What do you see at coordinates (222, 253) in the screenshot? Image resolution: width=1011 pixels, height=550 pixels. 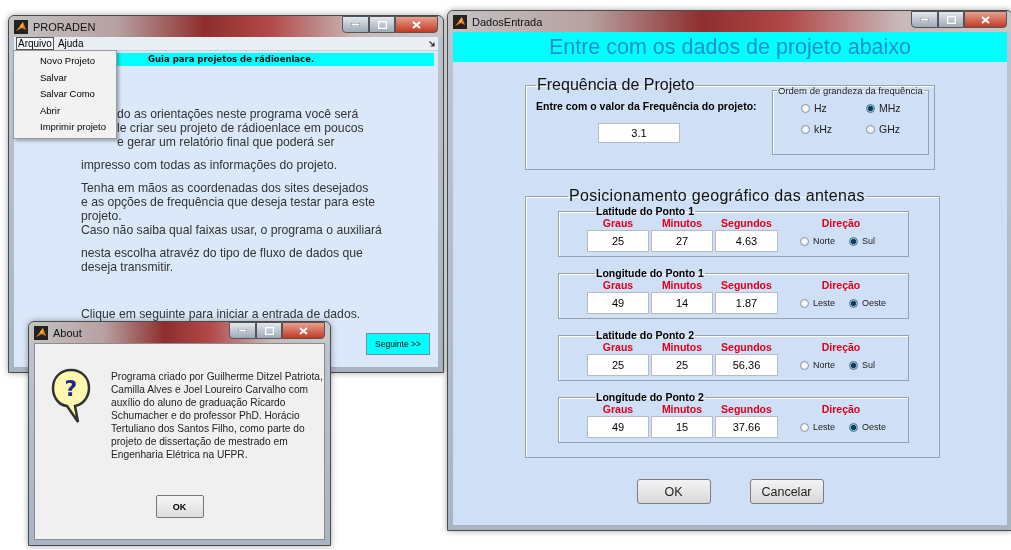 I see `guide-text: nesta escolha atravéz do tipo de fluxo de dados que` at bounding box center [222, 253].